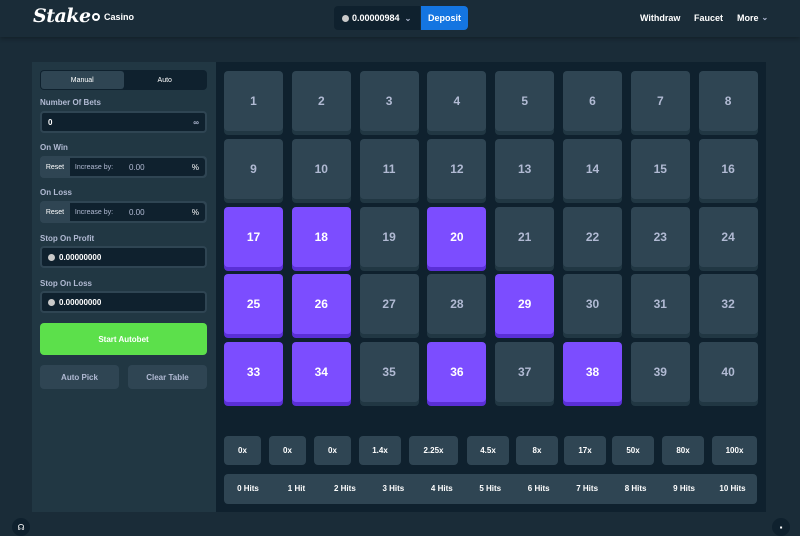 The image size is (800, 536). Describe the element at coordinates (321, 168) in the screenshot. I see `tile-10: 10` at that location.